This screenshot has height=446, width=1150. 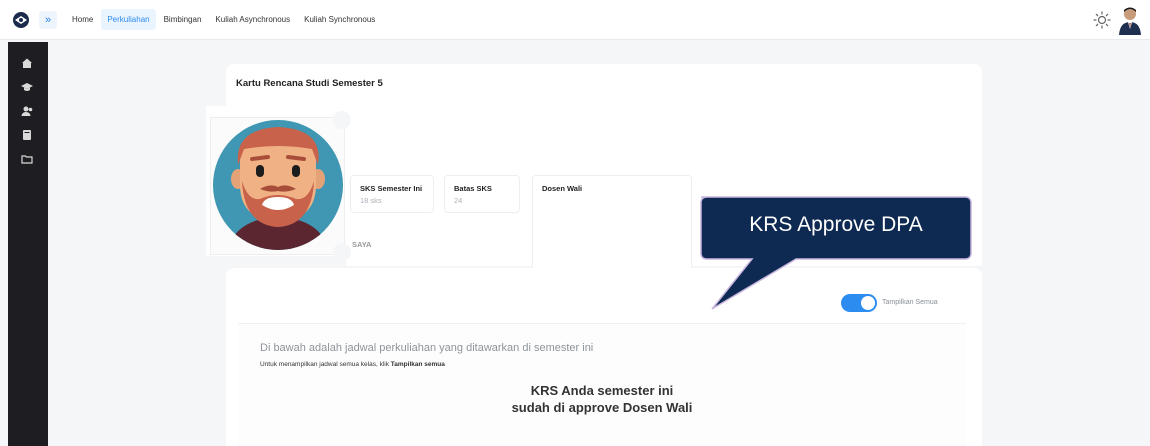 I want to click on nav-perkuliahan: Perkuliahan, so click(x=128, y=19).